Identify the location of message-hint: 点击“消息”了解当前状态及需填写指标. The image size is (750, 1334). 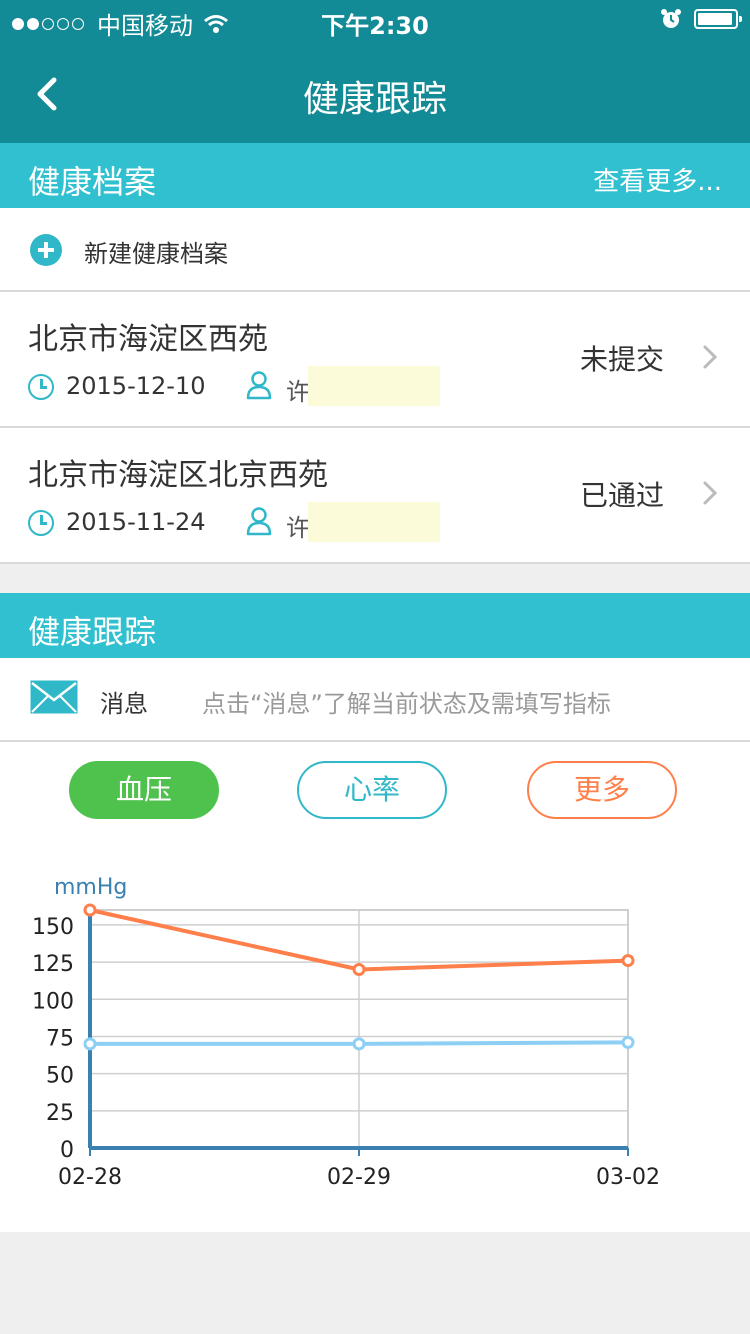
(406, 704).